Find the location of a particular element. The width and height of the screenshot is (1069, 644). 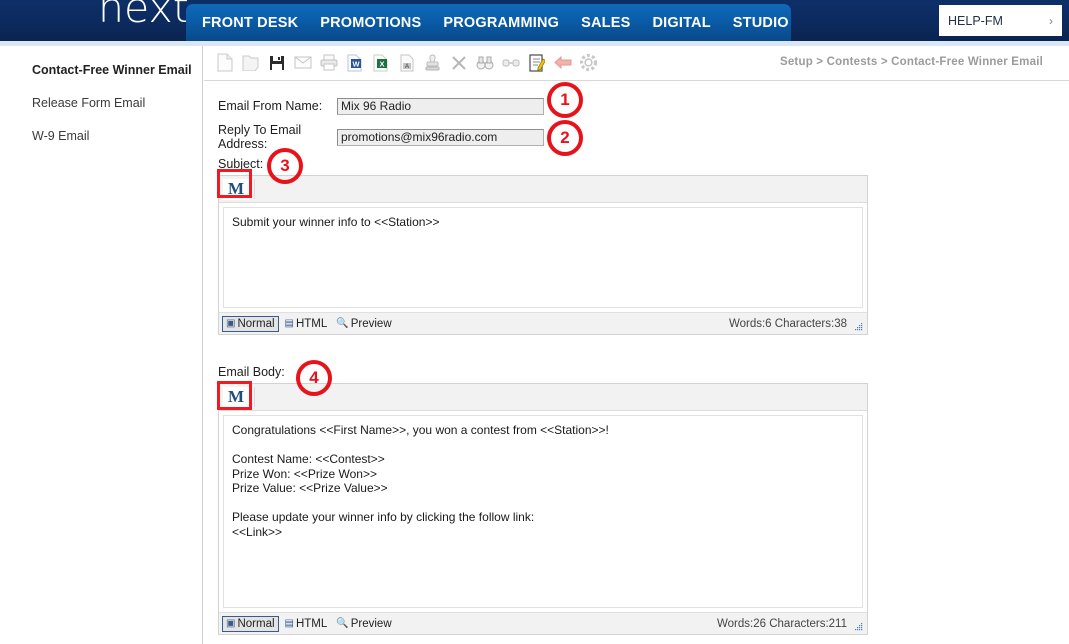

reply-to-label: Reply To Email Address: is located at coordinates (260, 137).